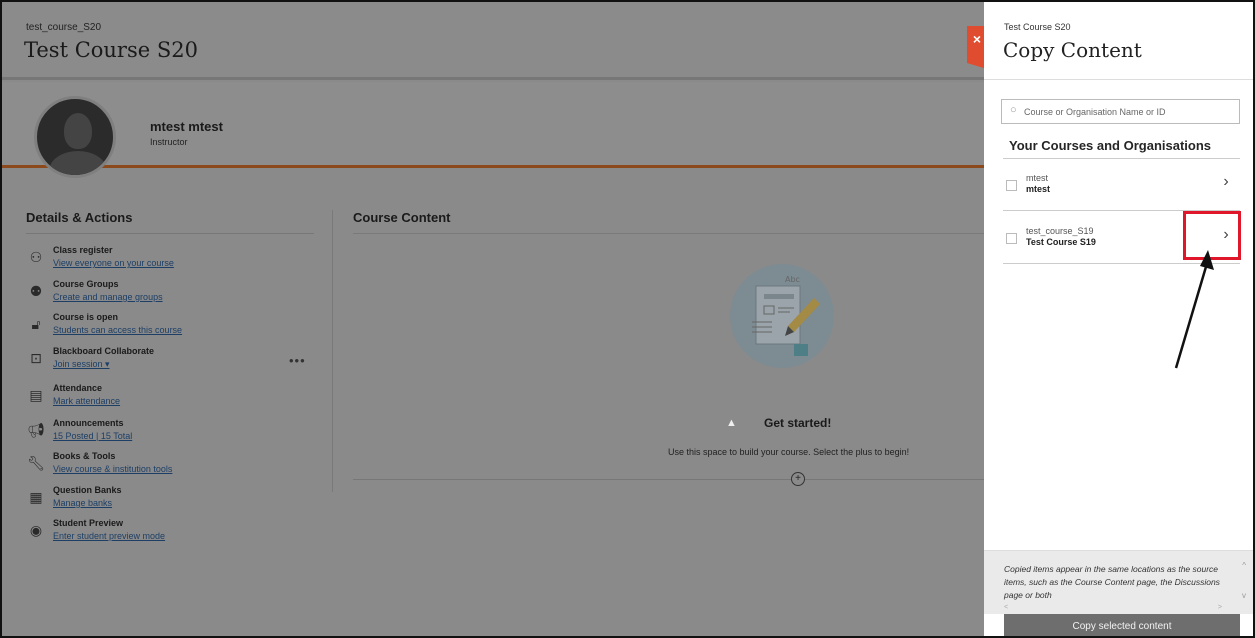  Describe the element at coordinates (81, 364) in the screenshot. I see `action-link: Join session ▾` at that location.